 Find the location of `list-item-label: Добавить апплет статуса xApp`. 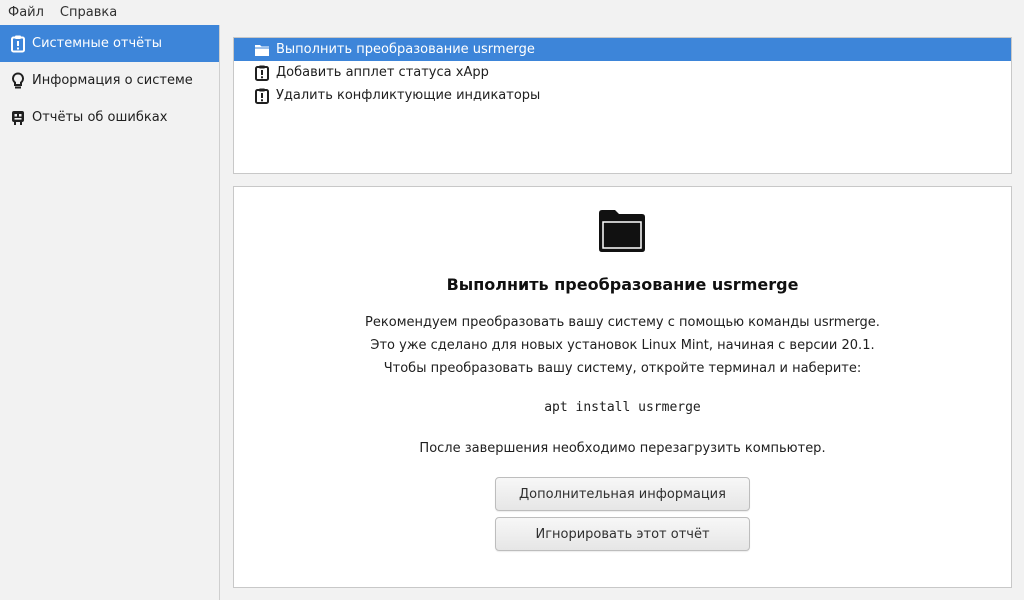

list-item-label: Добавить апплет статуса xApp is located at coordinates (382, 72).